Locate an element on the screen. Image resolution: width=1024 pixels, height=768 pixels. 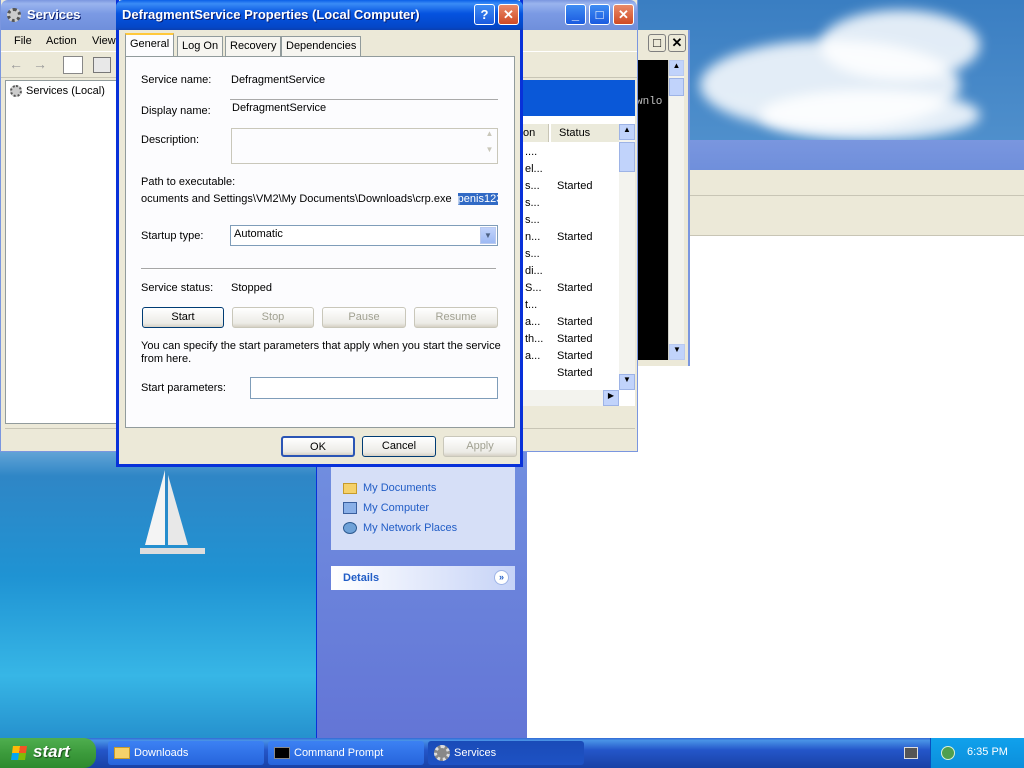
ok-button: OK is located at coordinates (318, 446).